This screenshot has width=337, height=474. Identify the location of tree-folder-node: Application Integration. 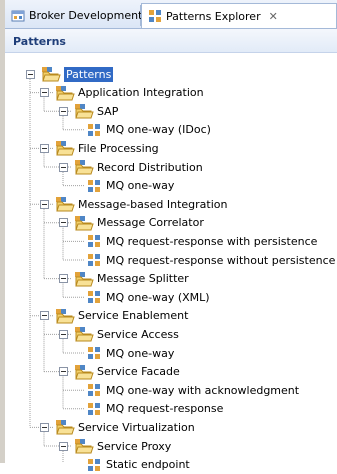
(129, 93).